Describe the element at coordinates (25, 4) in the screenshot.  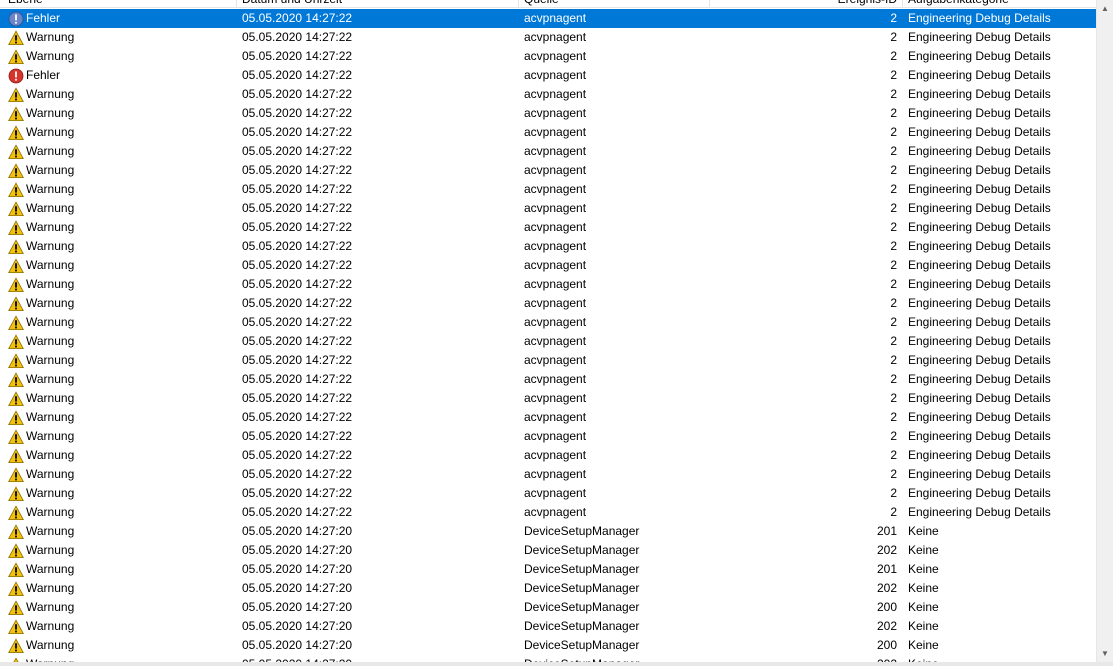
I see `column-header-level: Ebene` at that location.